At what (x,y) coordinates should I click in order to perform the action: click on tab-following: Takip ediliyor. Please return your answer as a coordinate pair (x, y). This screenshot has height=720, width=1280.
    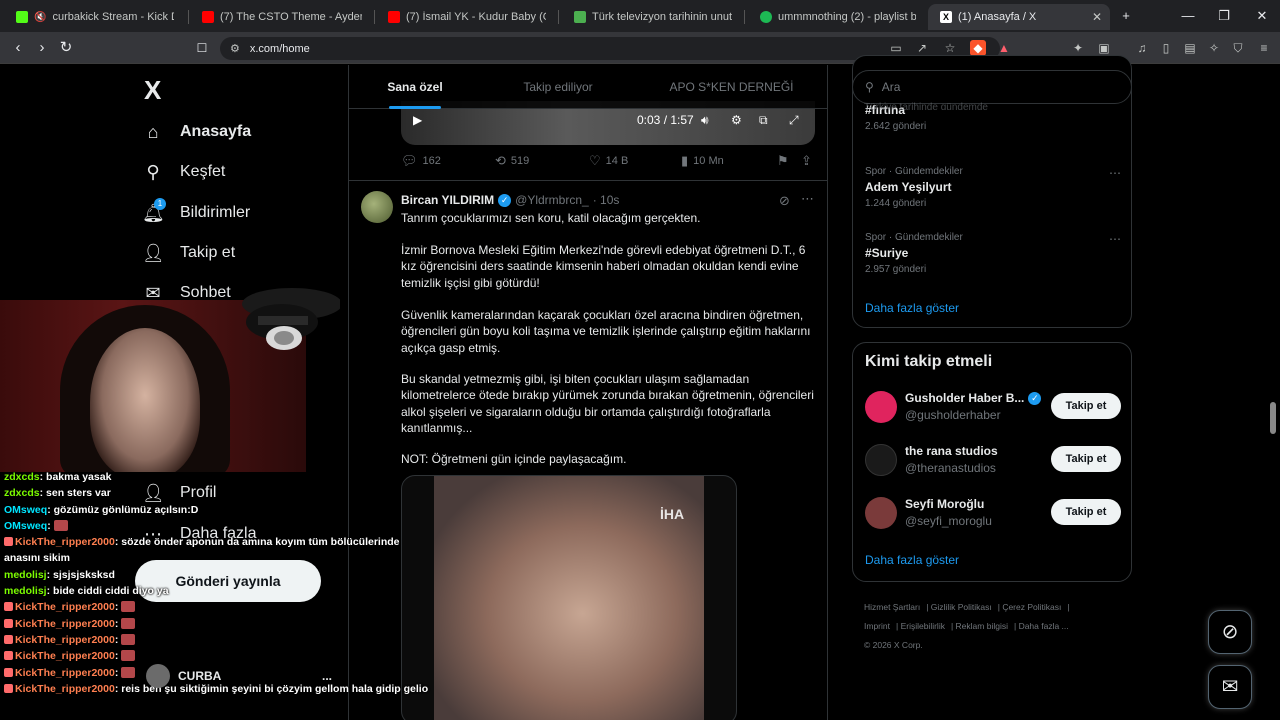
    Looking at the image, I should click on (558, 87).